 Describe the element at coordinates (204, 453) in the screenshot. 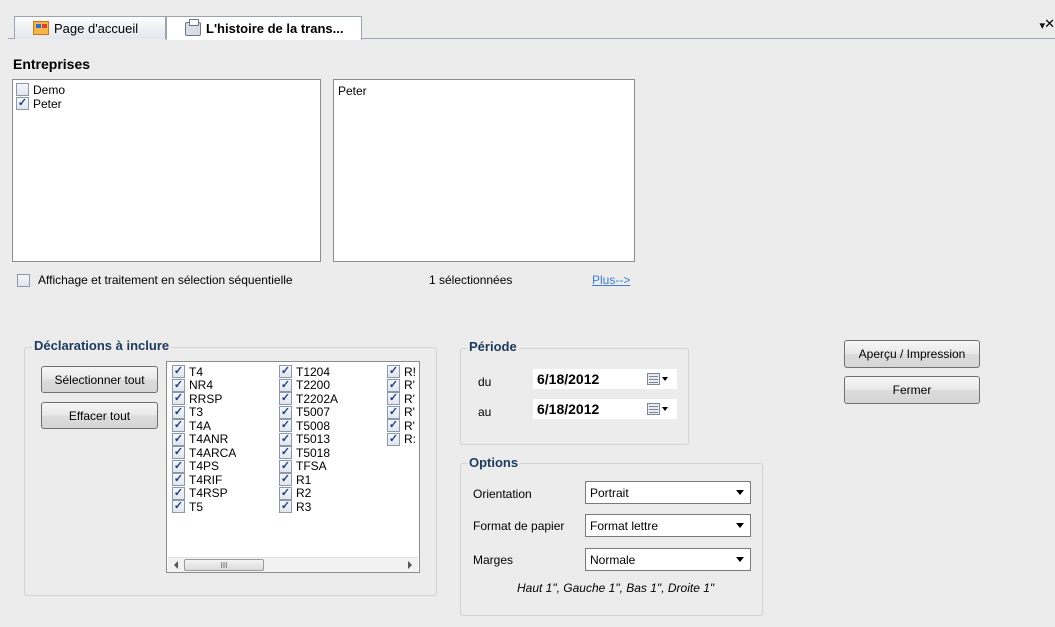

I see `declaration-item: ✓ T4ARCA` at that location.